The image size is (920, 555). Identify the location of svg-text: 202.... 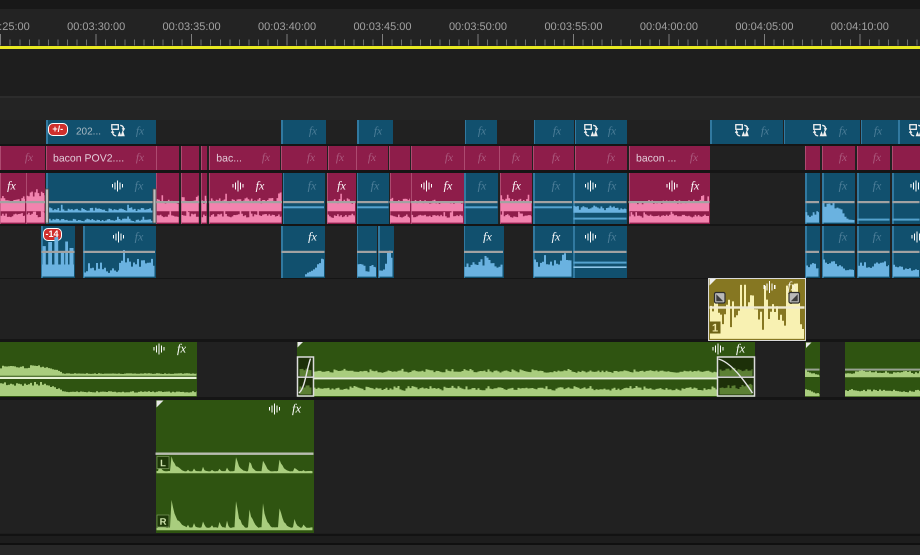
(88, 132).